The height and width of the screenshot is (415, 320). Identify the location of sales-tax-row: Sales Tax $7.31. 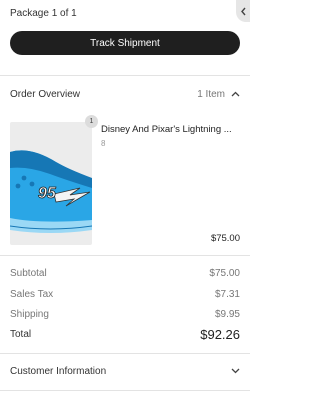
(125, 294).